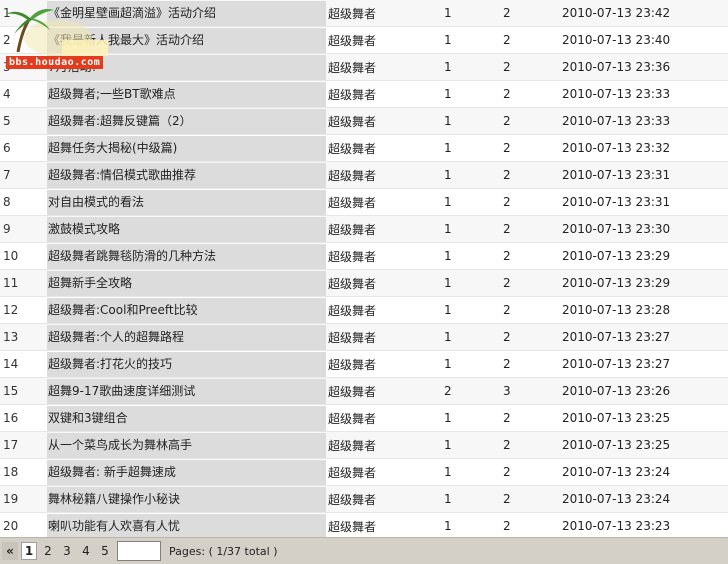  I want to click on topic-title-link: 超舞9-17歌曲速度详细测试, so click(186, 391).